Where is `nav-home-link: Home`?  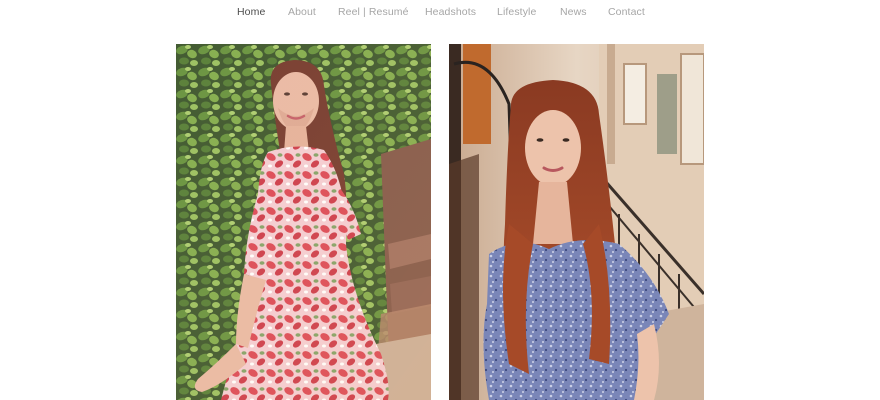 nav-home-link: Home is located at coordinates (251, 12).